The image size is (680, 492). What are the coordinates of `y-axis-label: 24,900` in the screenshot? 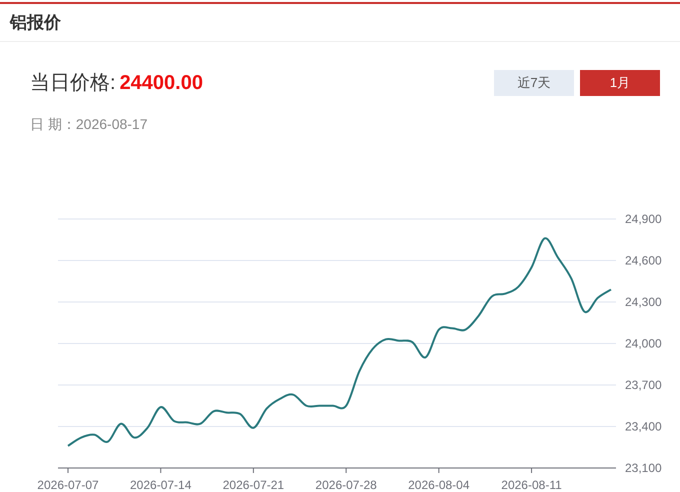 It's located at (643, 219).